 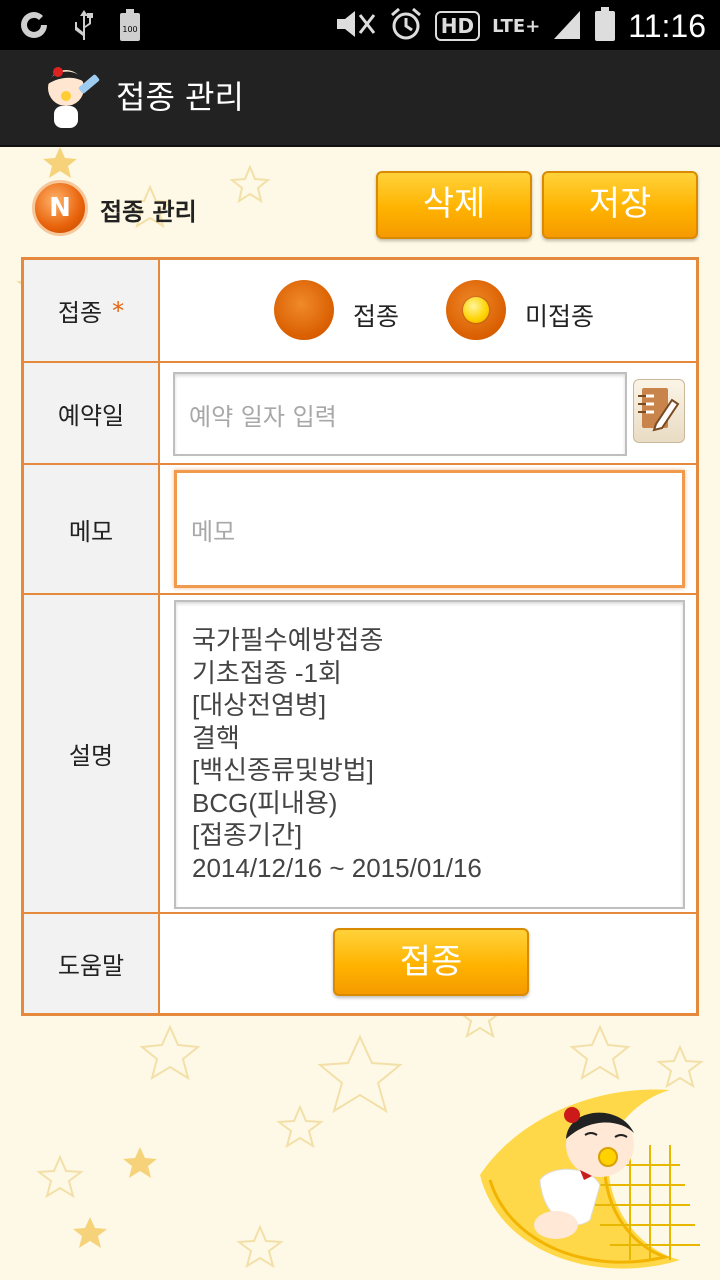 What do you see at coordinates (567, 26) in the screenshot?
I see `signal-icon` at bounding box center [567, 26].